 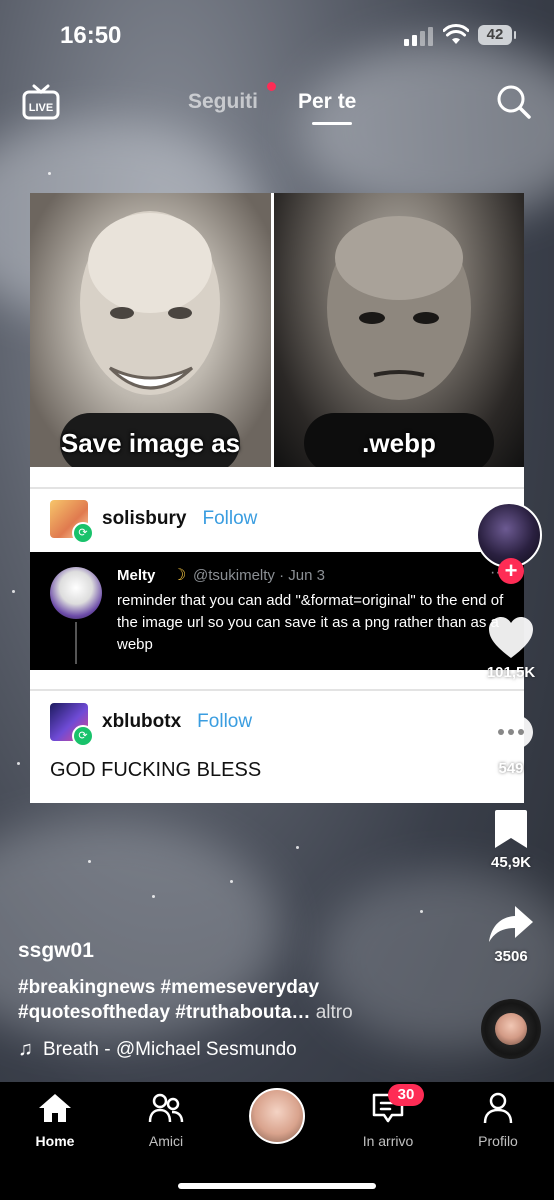 What do you see at coordinates (150, 339) in the screenshot?
I see `smiling-face-illustration` at bounding box center [150, 339].